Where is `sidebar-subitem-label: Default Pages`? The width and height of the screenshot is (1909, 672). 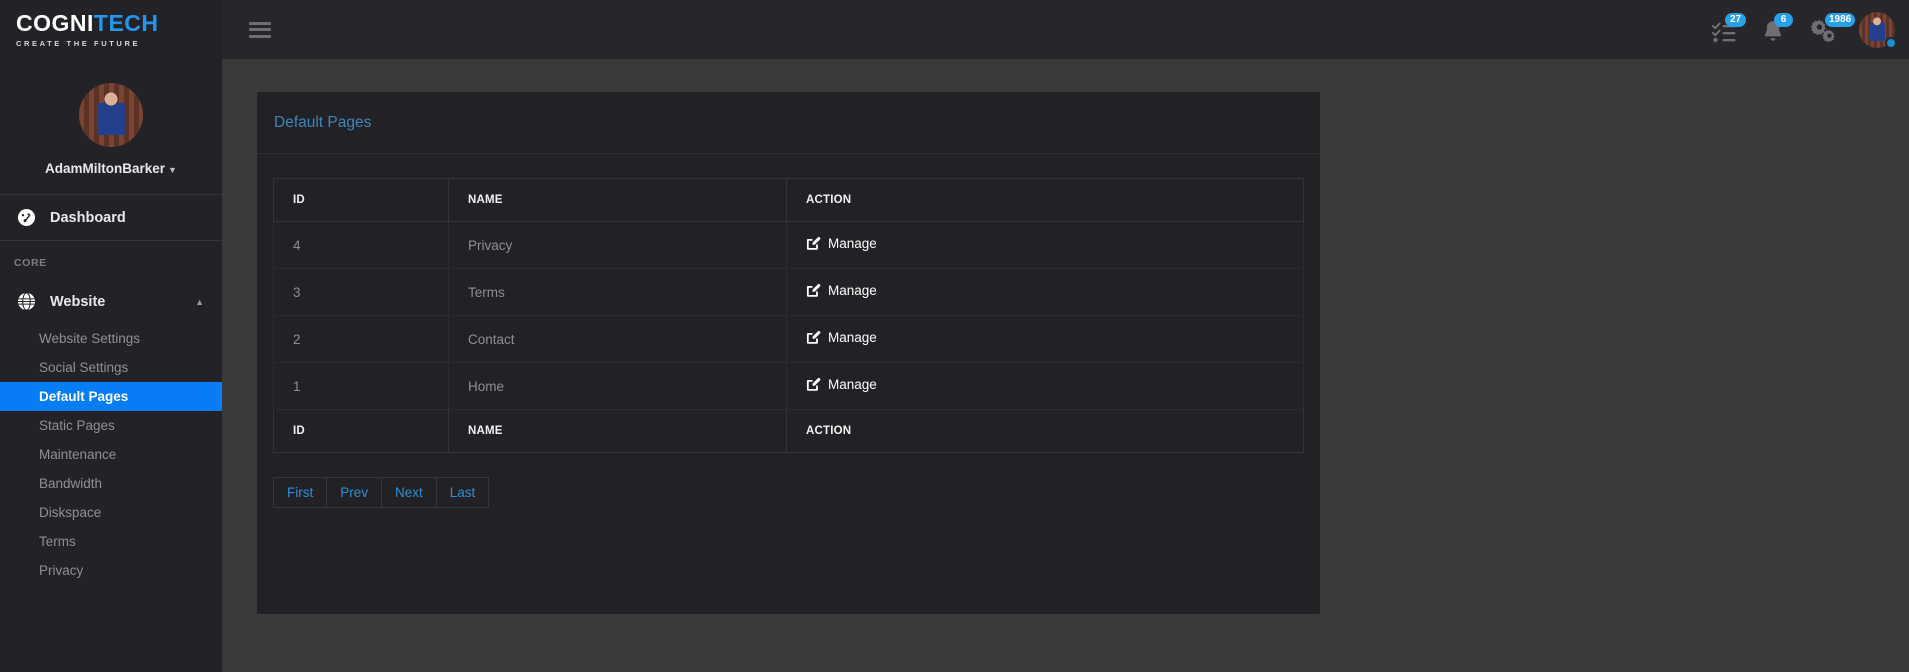
sidebar-subitem-label: Default Pages is located at coordinates (84, 396).